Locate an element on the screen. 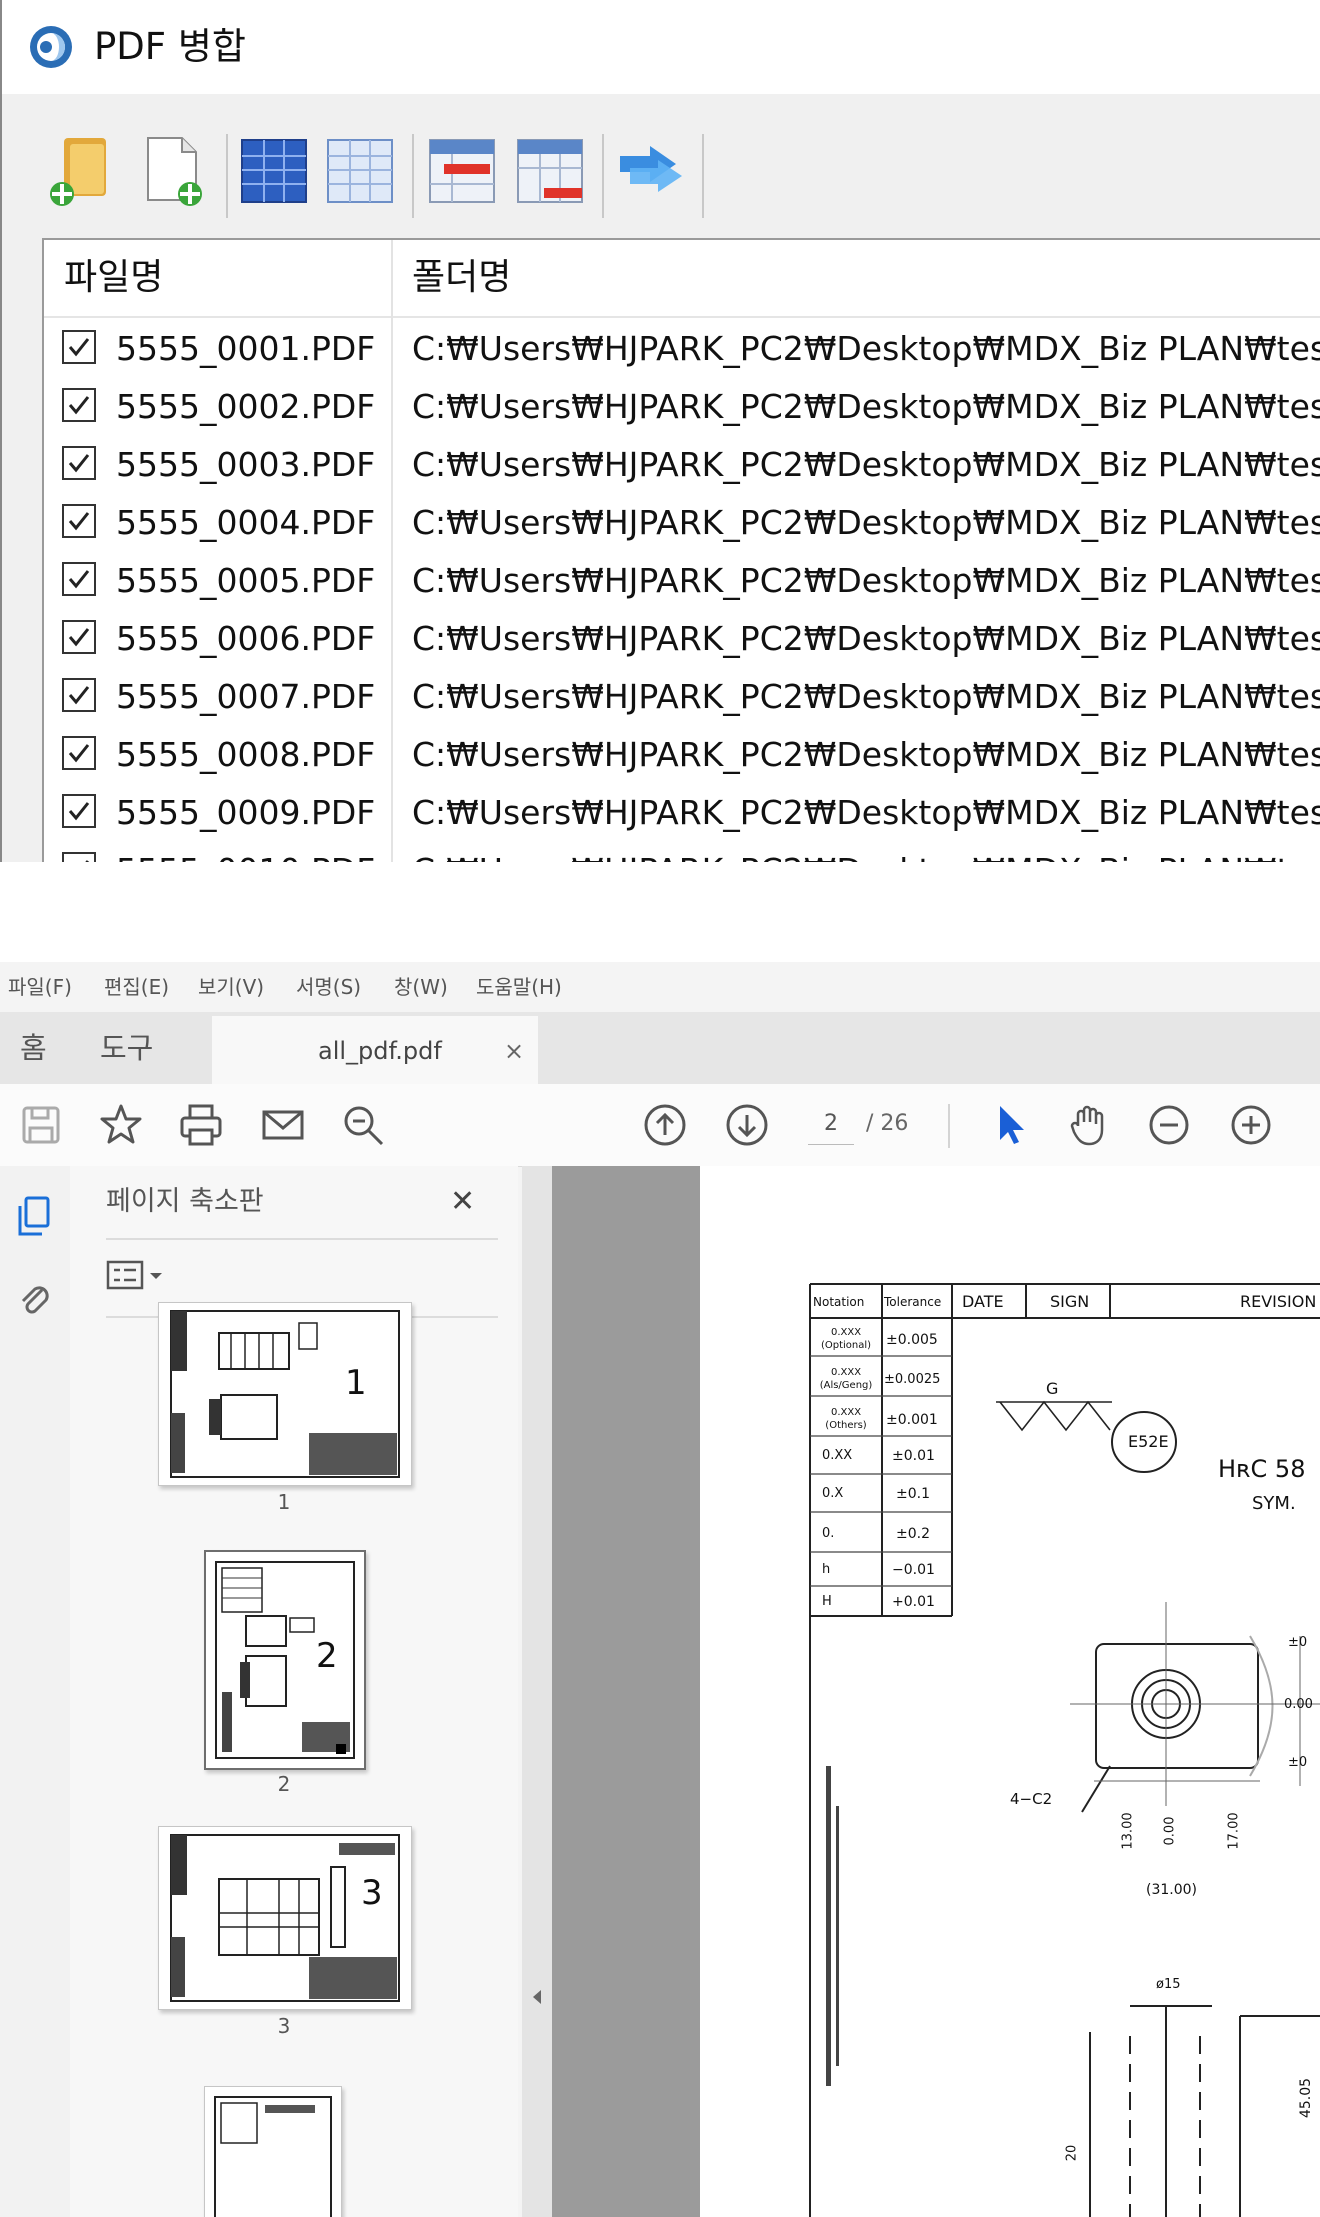 This screenshot has height=2217, width=1320. hardness-spec: HʀC 58 is located at coordinates (1262, 1469).